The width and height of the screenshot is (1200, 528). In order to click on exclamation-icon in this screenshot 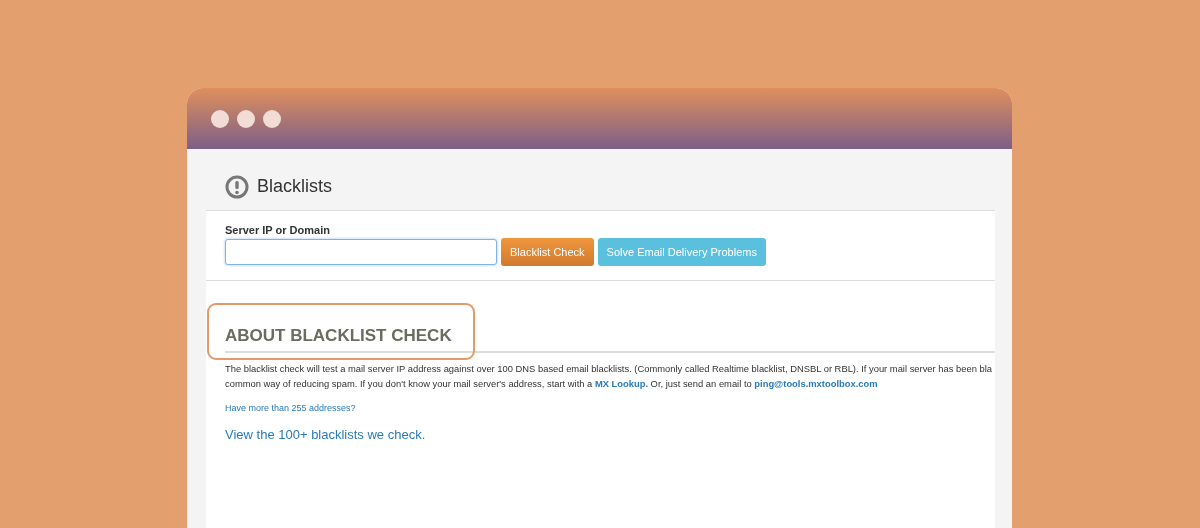, I will do `click(237, 186)`.